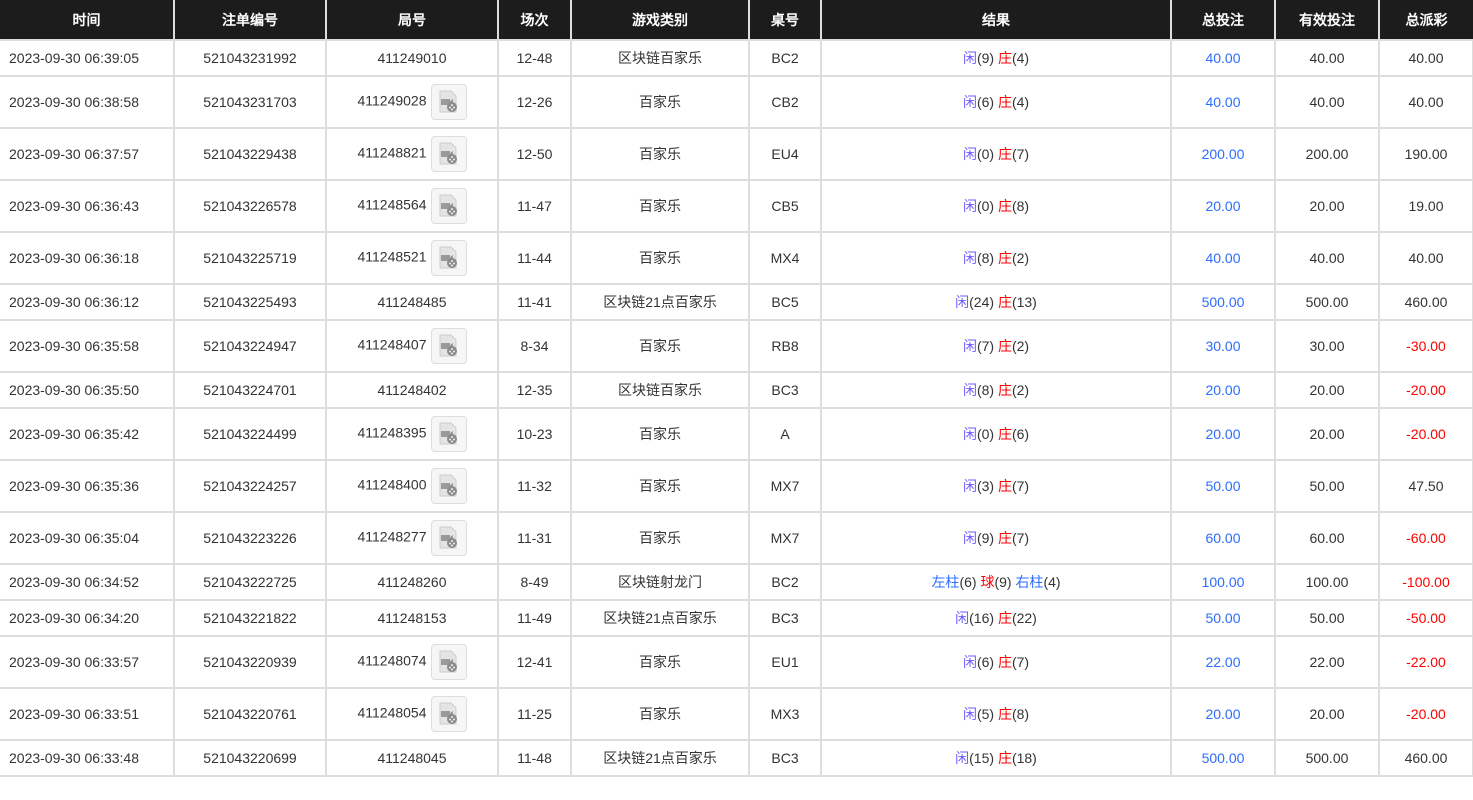  I want to click on result-part: (9), so click(987, 58).